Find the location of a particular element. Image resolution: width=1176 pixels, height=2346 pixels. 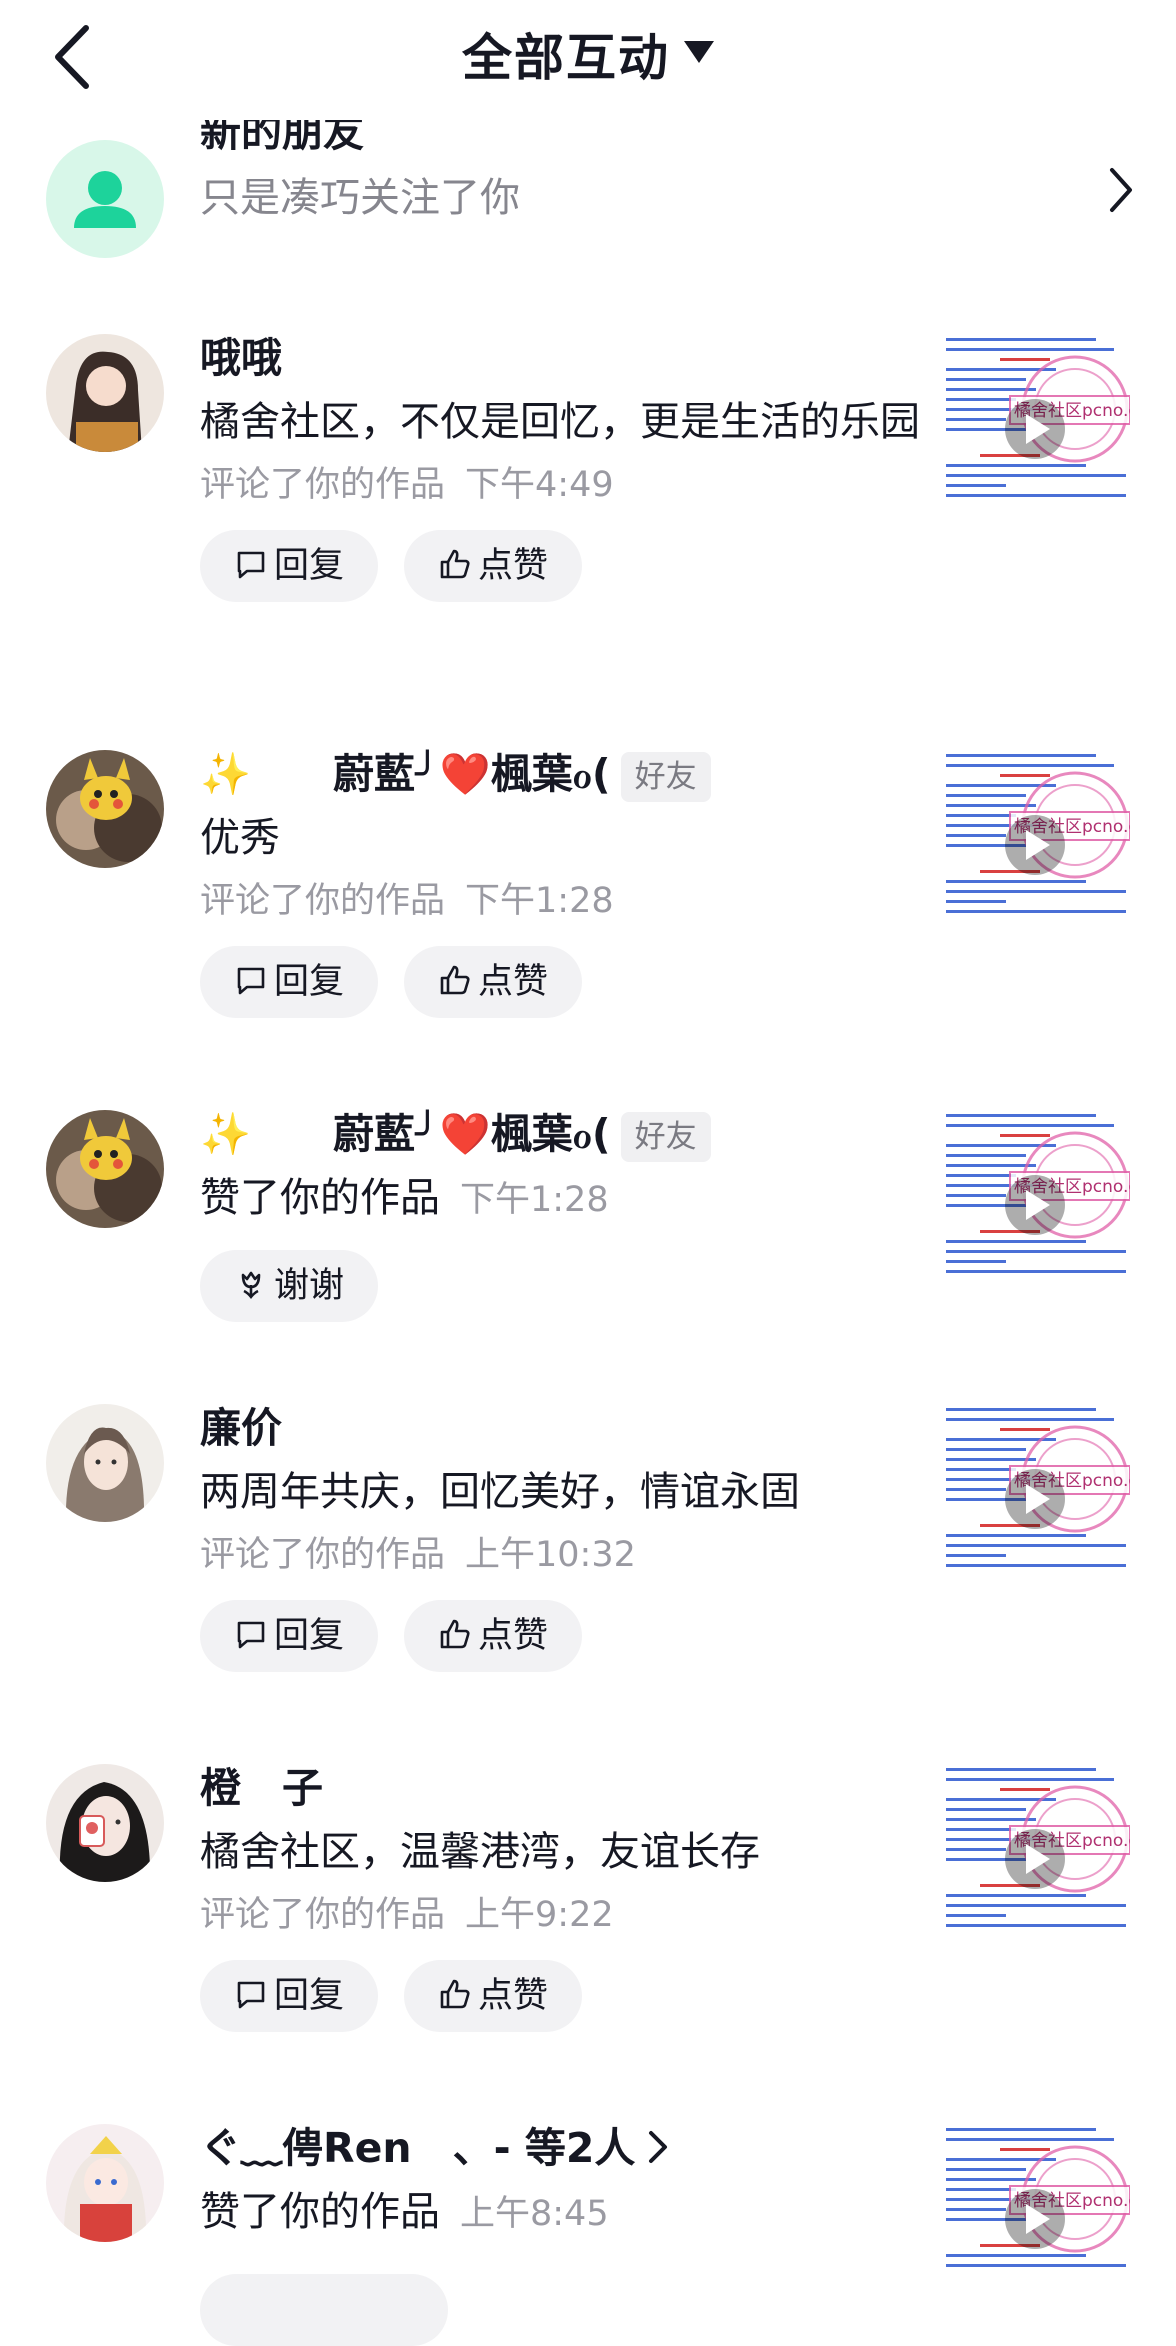

page-title: 全部互动 is located at coordinates (566, 58).